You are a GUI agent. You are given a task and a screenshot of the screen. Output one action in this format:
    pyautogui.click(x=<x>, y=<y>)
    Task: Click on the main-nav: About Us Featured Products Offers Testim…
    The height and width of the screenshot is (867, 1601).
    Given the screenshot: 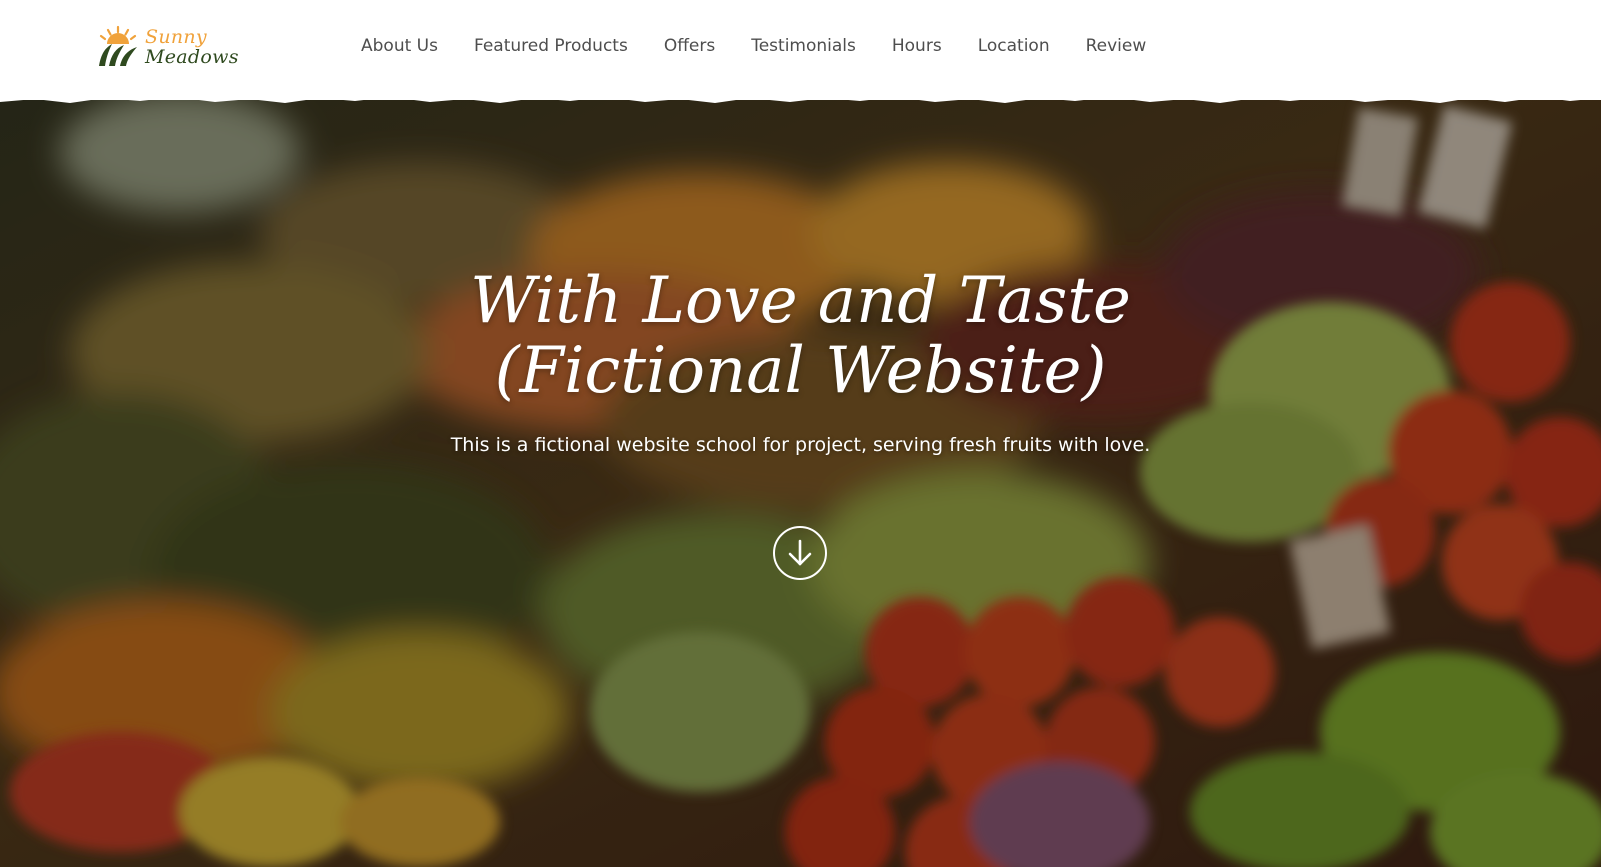 What is the action you would take?
    pyautogui.click(x=753, y=46)
    